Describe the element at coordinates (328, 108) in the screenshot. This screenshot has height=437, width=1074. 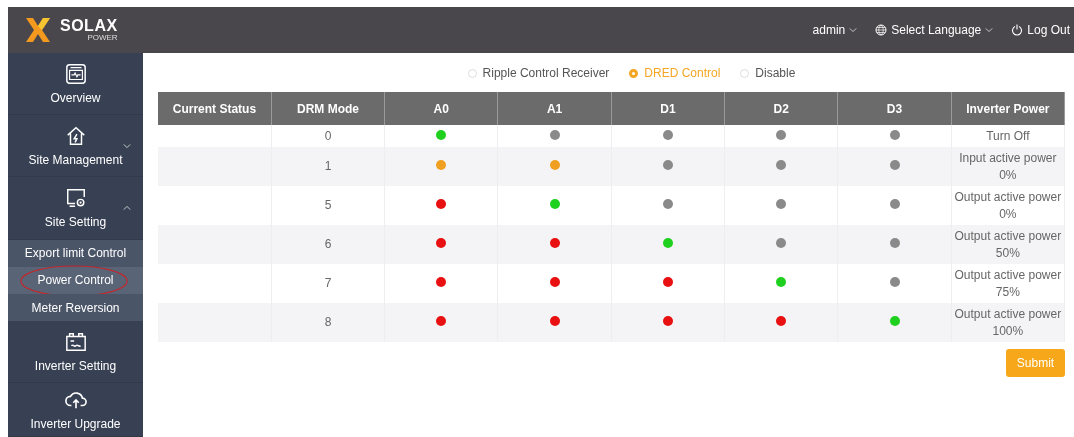
I see `column-header: DRM Mode` at that location.